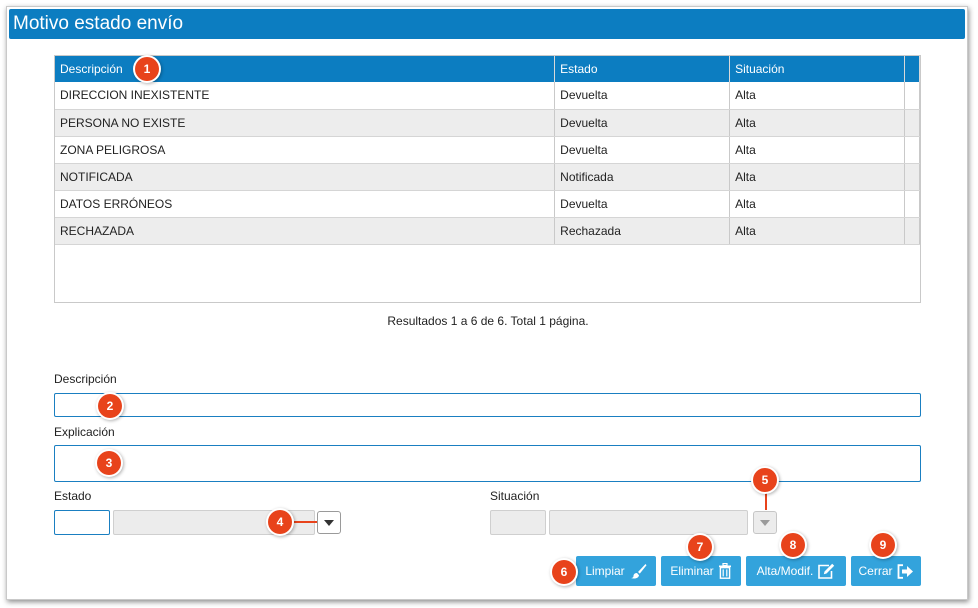 This screenshot has width=978, height=608. What do you see at coordinates (515, 496) in the screenshot?
I see `situacion-label: Situación` at bounding box center [515, 496].